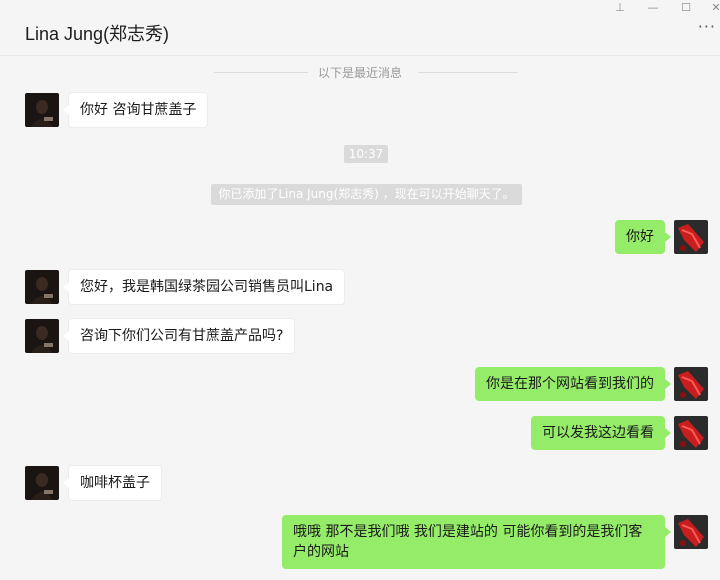  I want to click on message-out: 可以发我这边看看, so click(601, 433).